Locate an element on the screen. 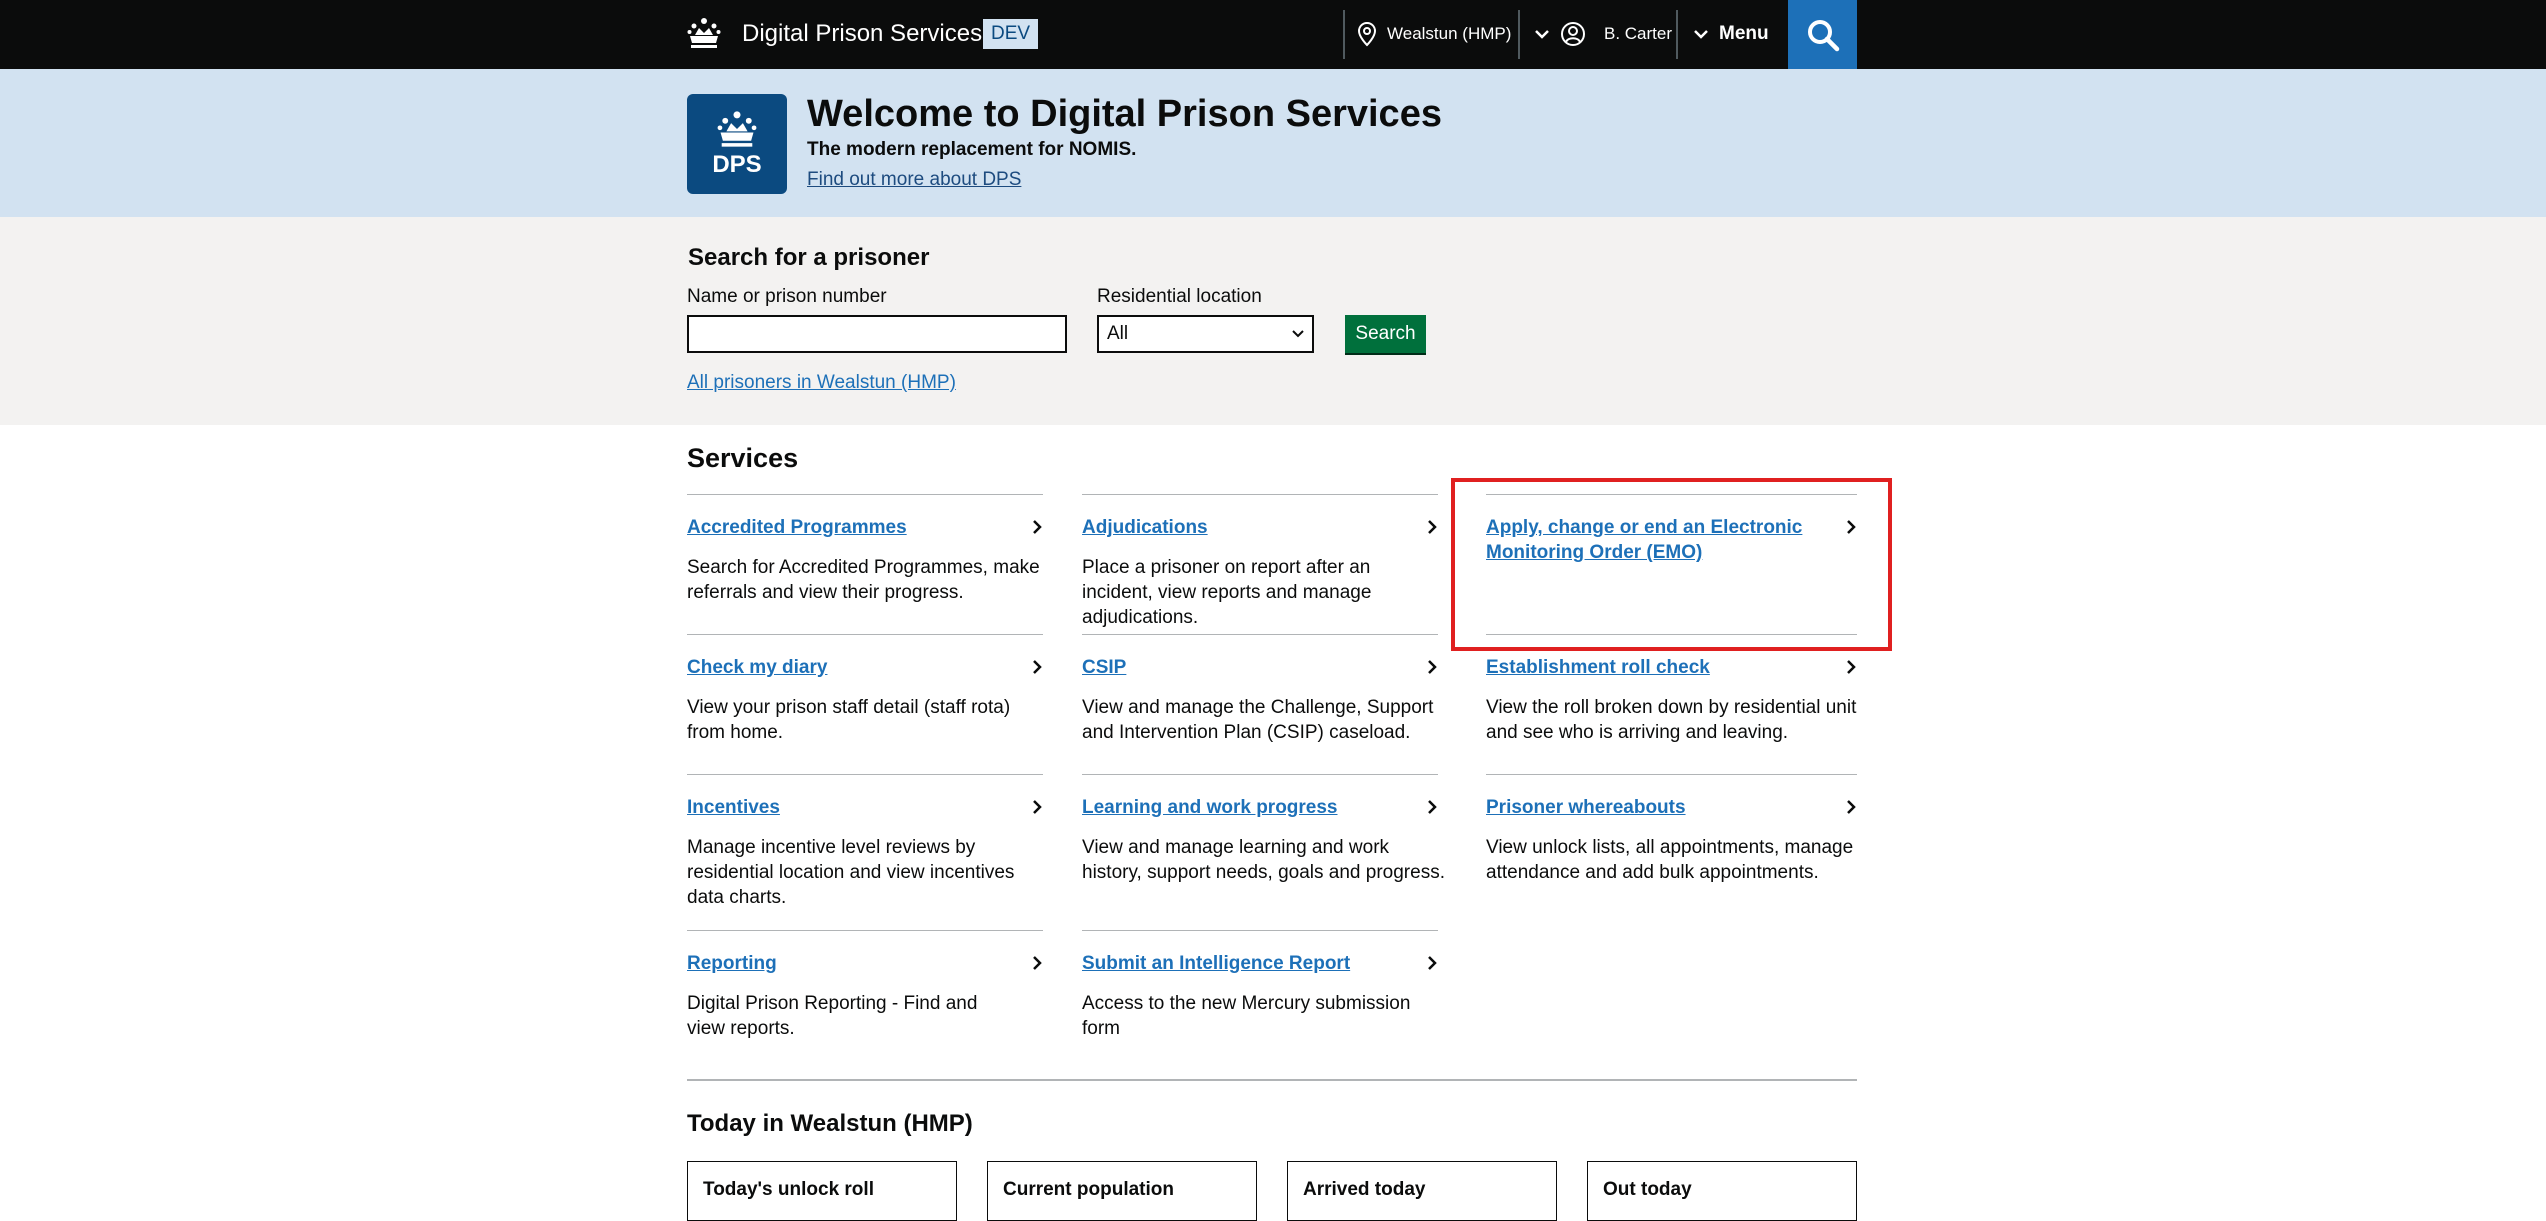  all-prisoners-link: All prisoners in Wealstun (HMP) is located at coordinates (821, 383).